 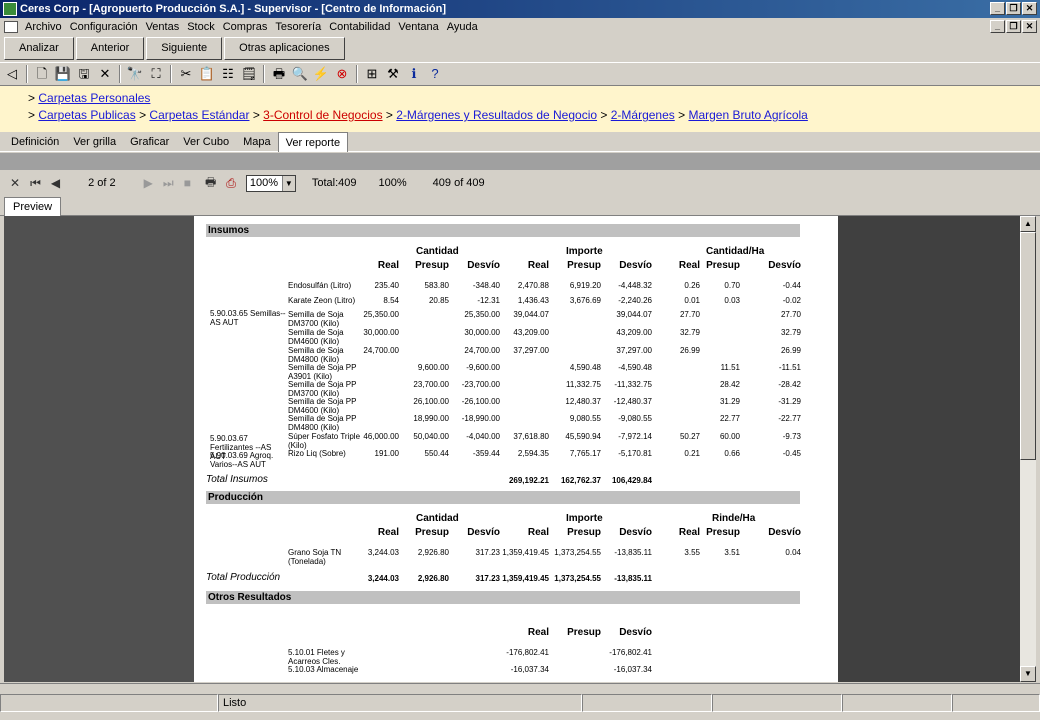 What do you see at coordinates (372, 74) in the screenshot?
I see `export-icon: ⊞` at bounding box center [372, 74].